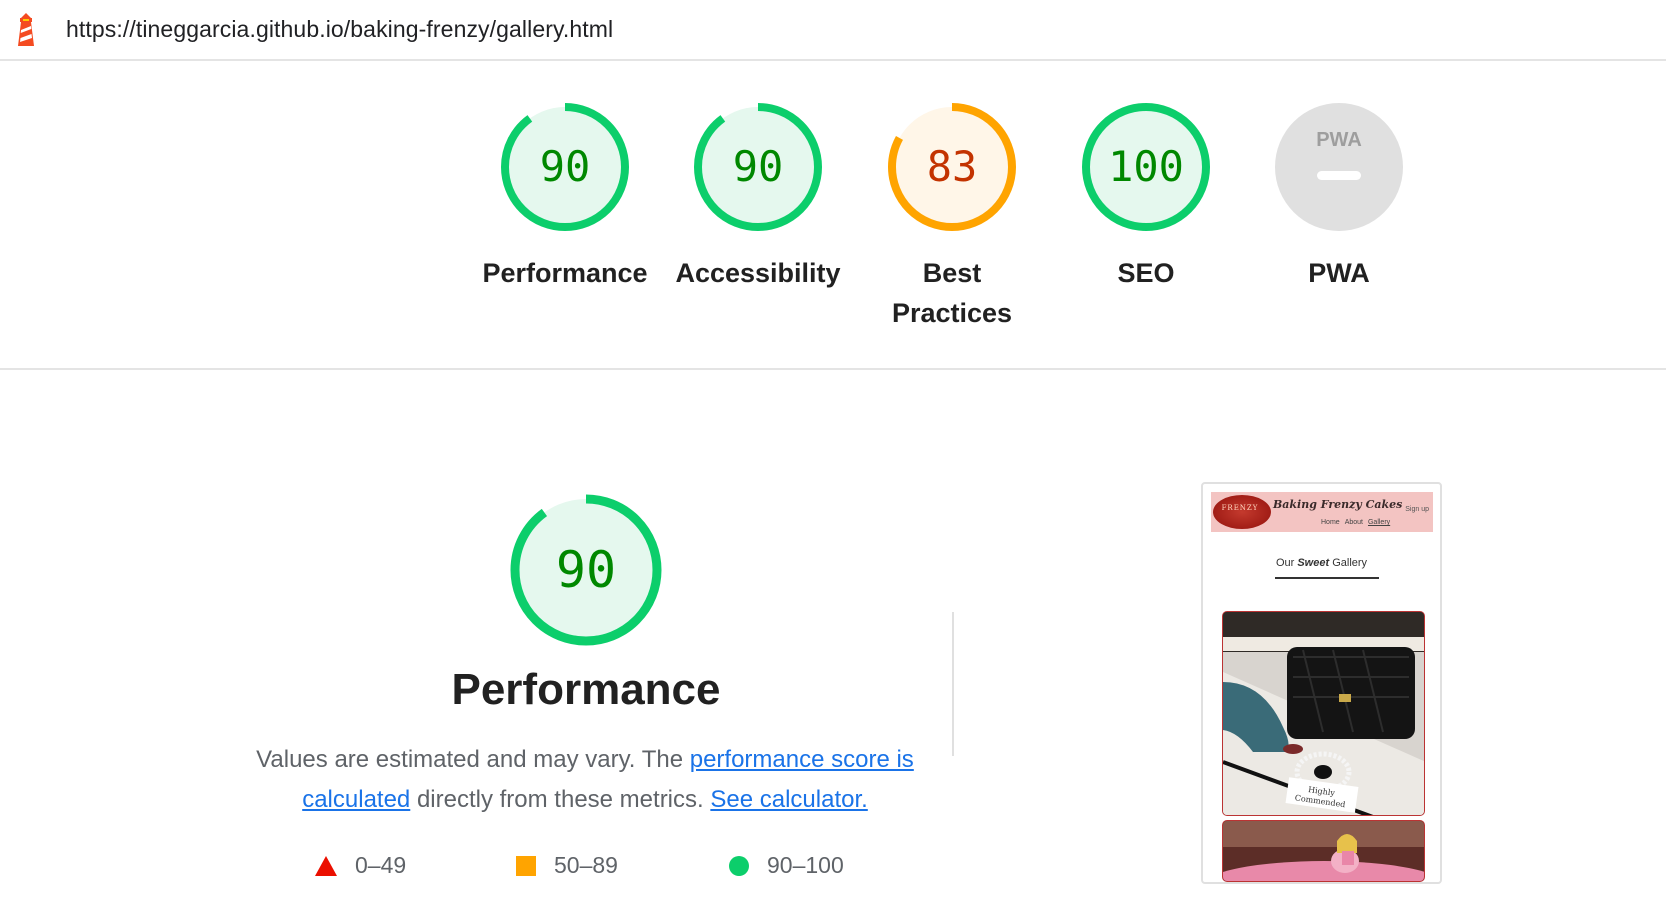 This screenshot has width=1666, height=924. Describe the element at coordinates (805, 865) in the screenshot. I see `legend-range: 90–100` at that location.